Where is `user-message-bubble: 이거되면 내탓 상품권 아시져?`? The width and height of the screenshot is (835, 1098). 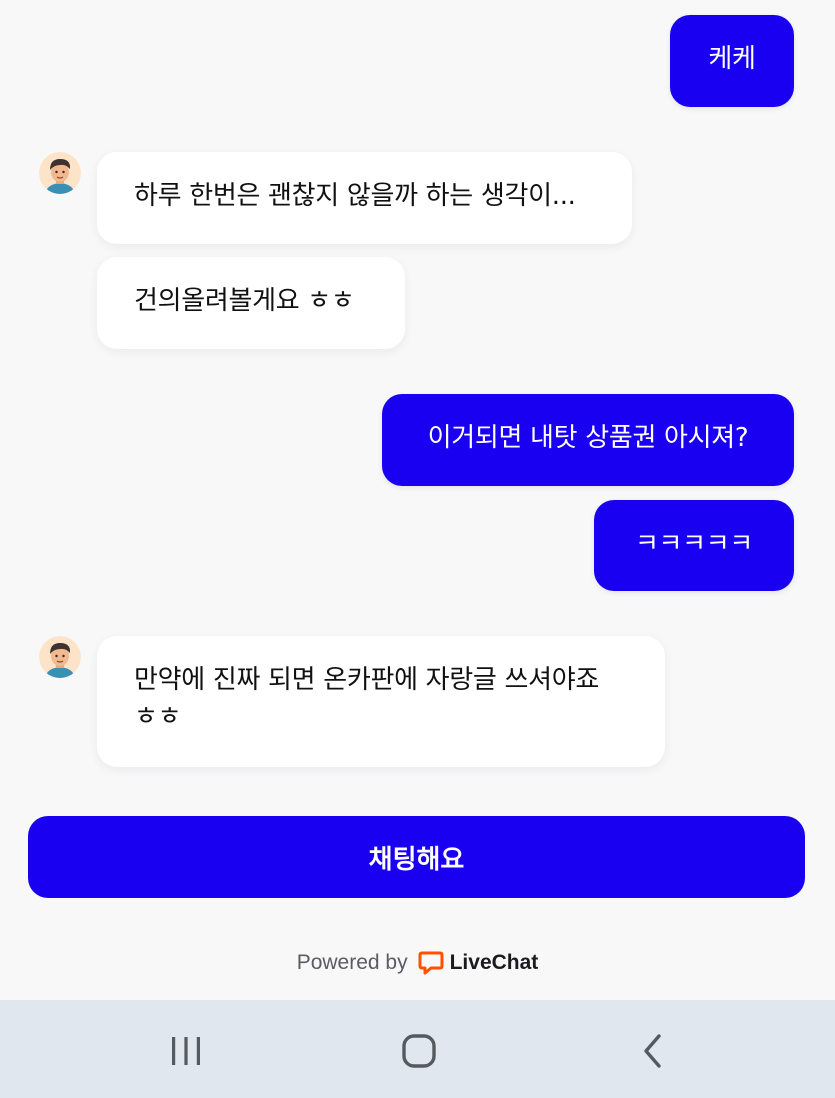 user-message-bubble: 이거되면 내탓 상품권 아시져? is located at coordinates (588, 440).